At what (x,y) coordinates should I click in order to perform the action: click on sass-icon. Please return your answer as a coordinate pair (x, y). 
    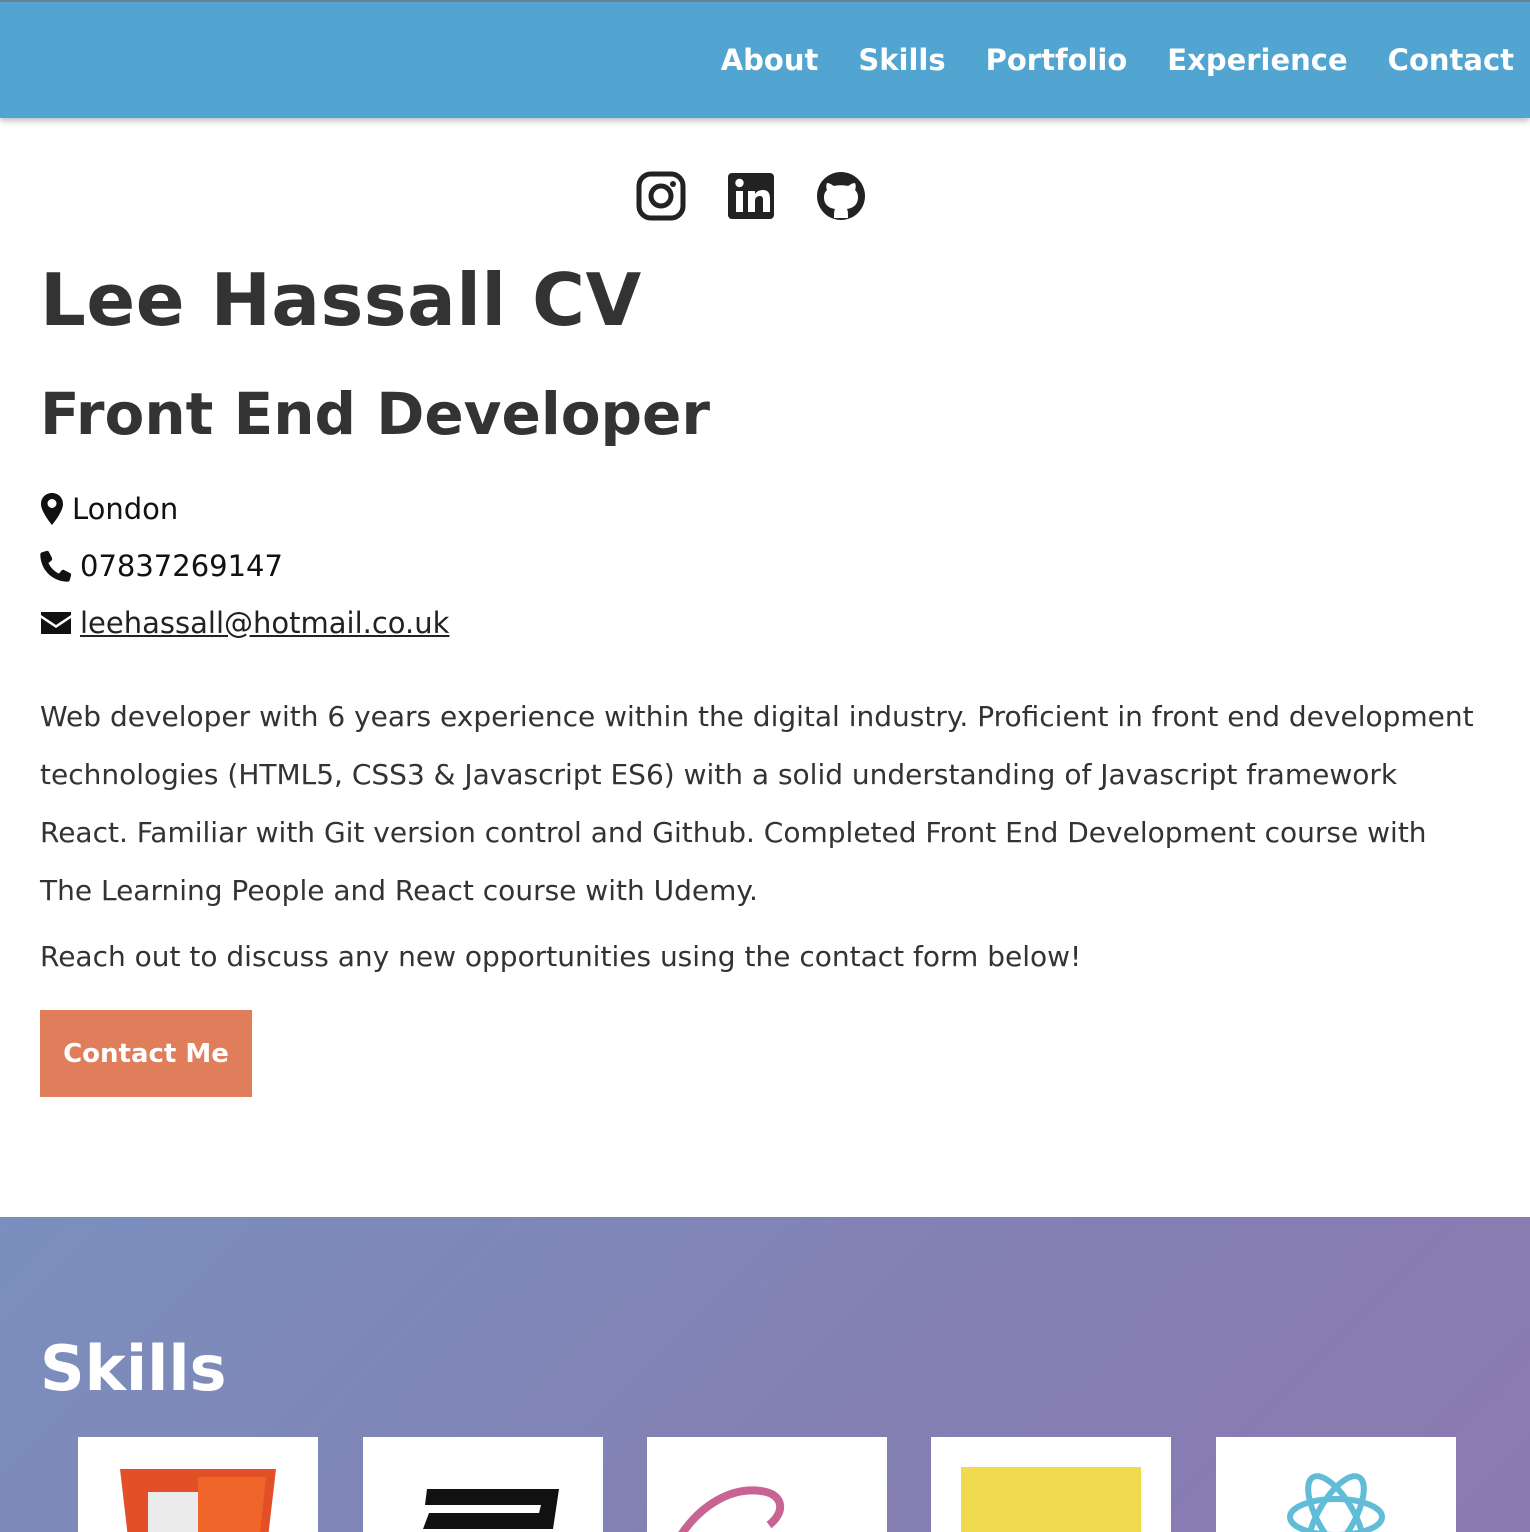
    Looking at the image, I should click on (767, 1484).